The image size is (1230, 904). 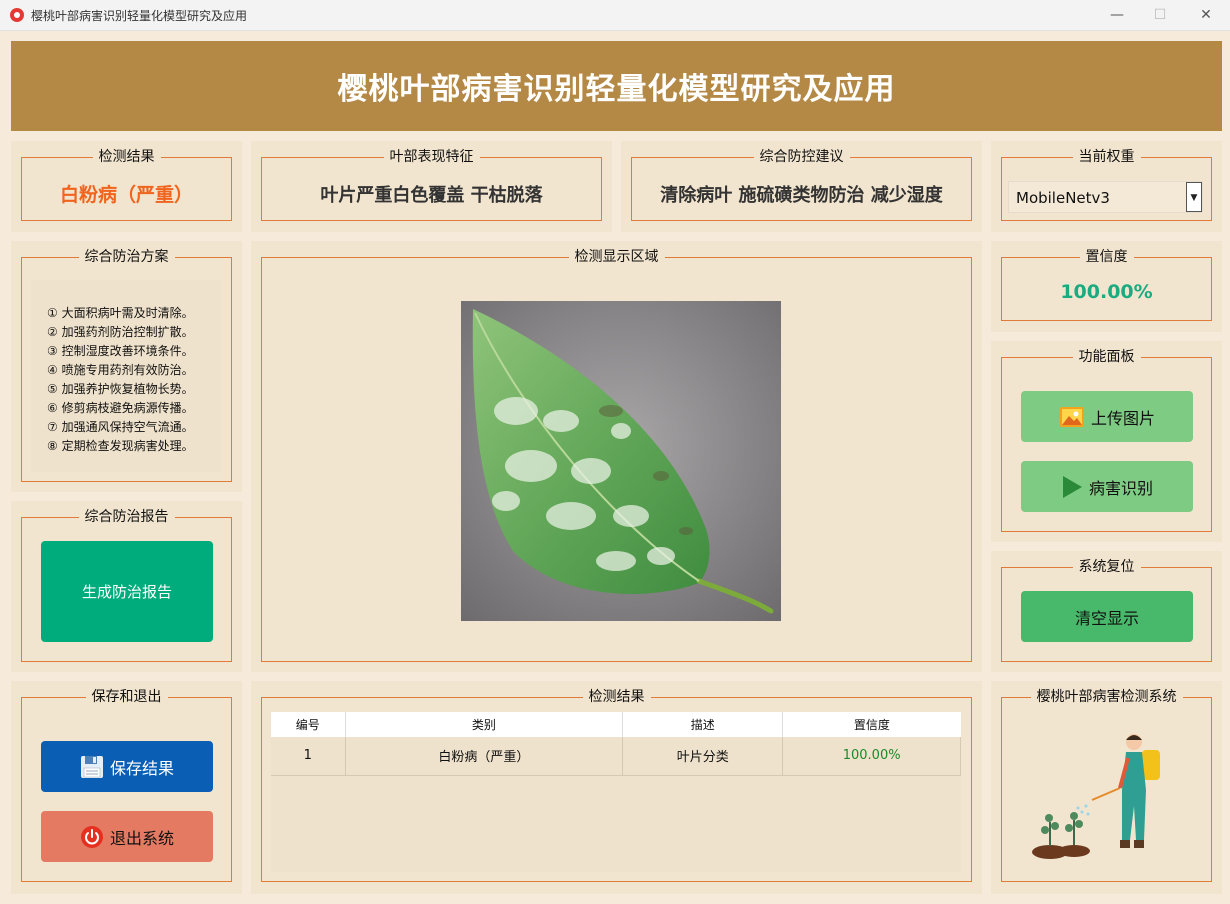 What do you see at coordinates (484, 756) in the screenshot?
I see `table-cell: 白粉病（严重）` at bounding box center [484, 756].